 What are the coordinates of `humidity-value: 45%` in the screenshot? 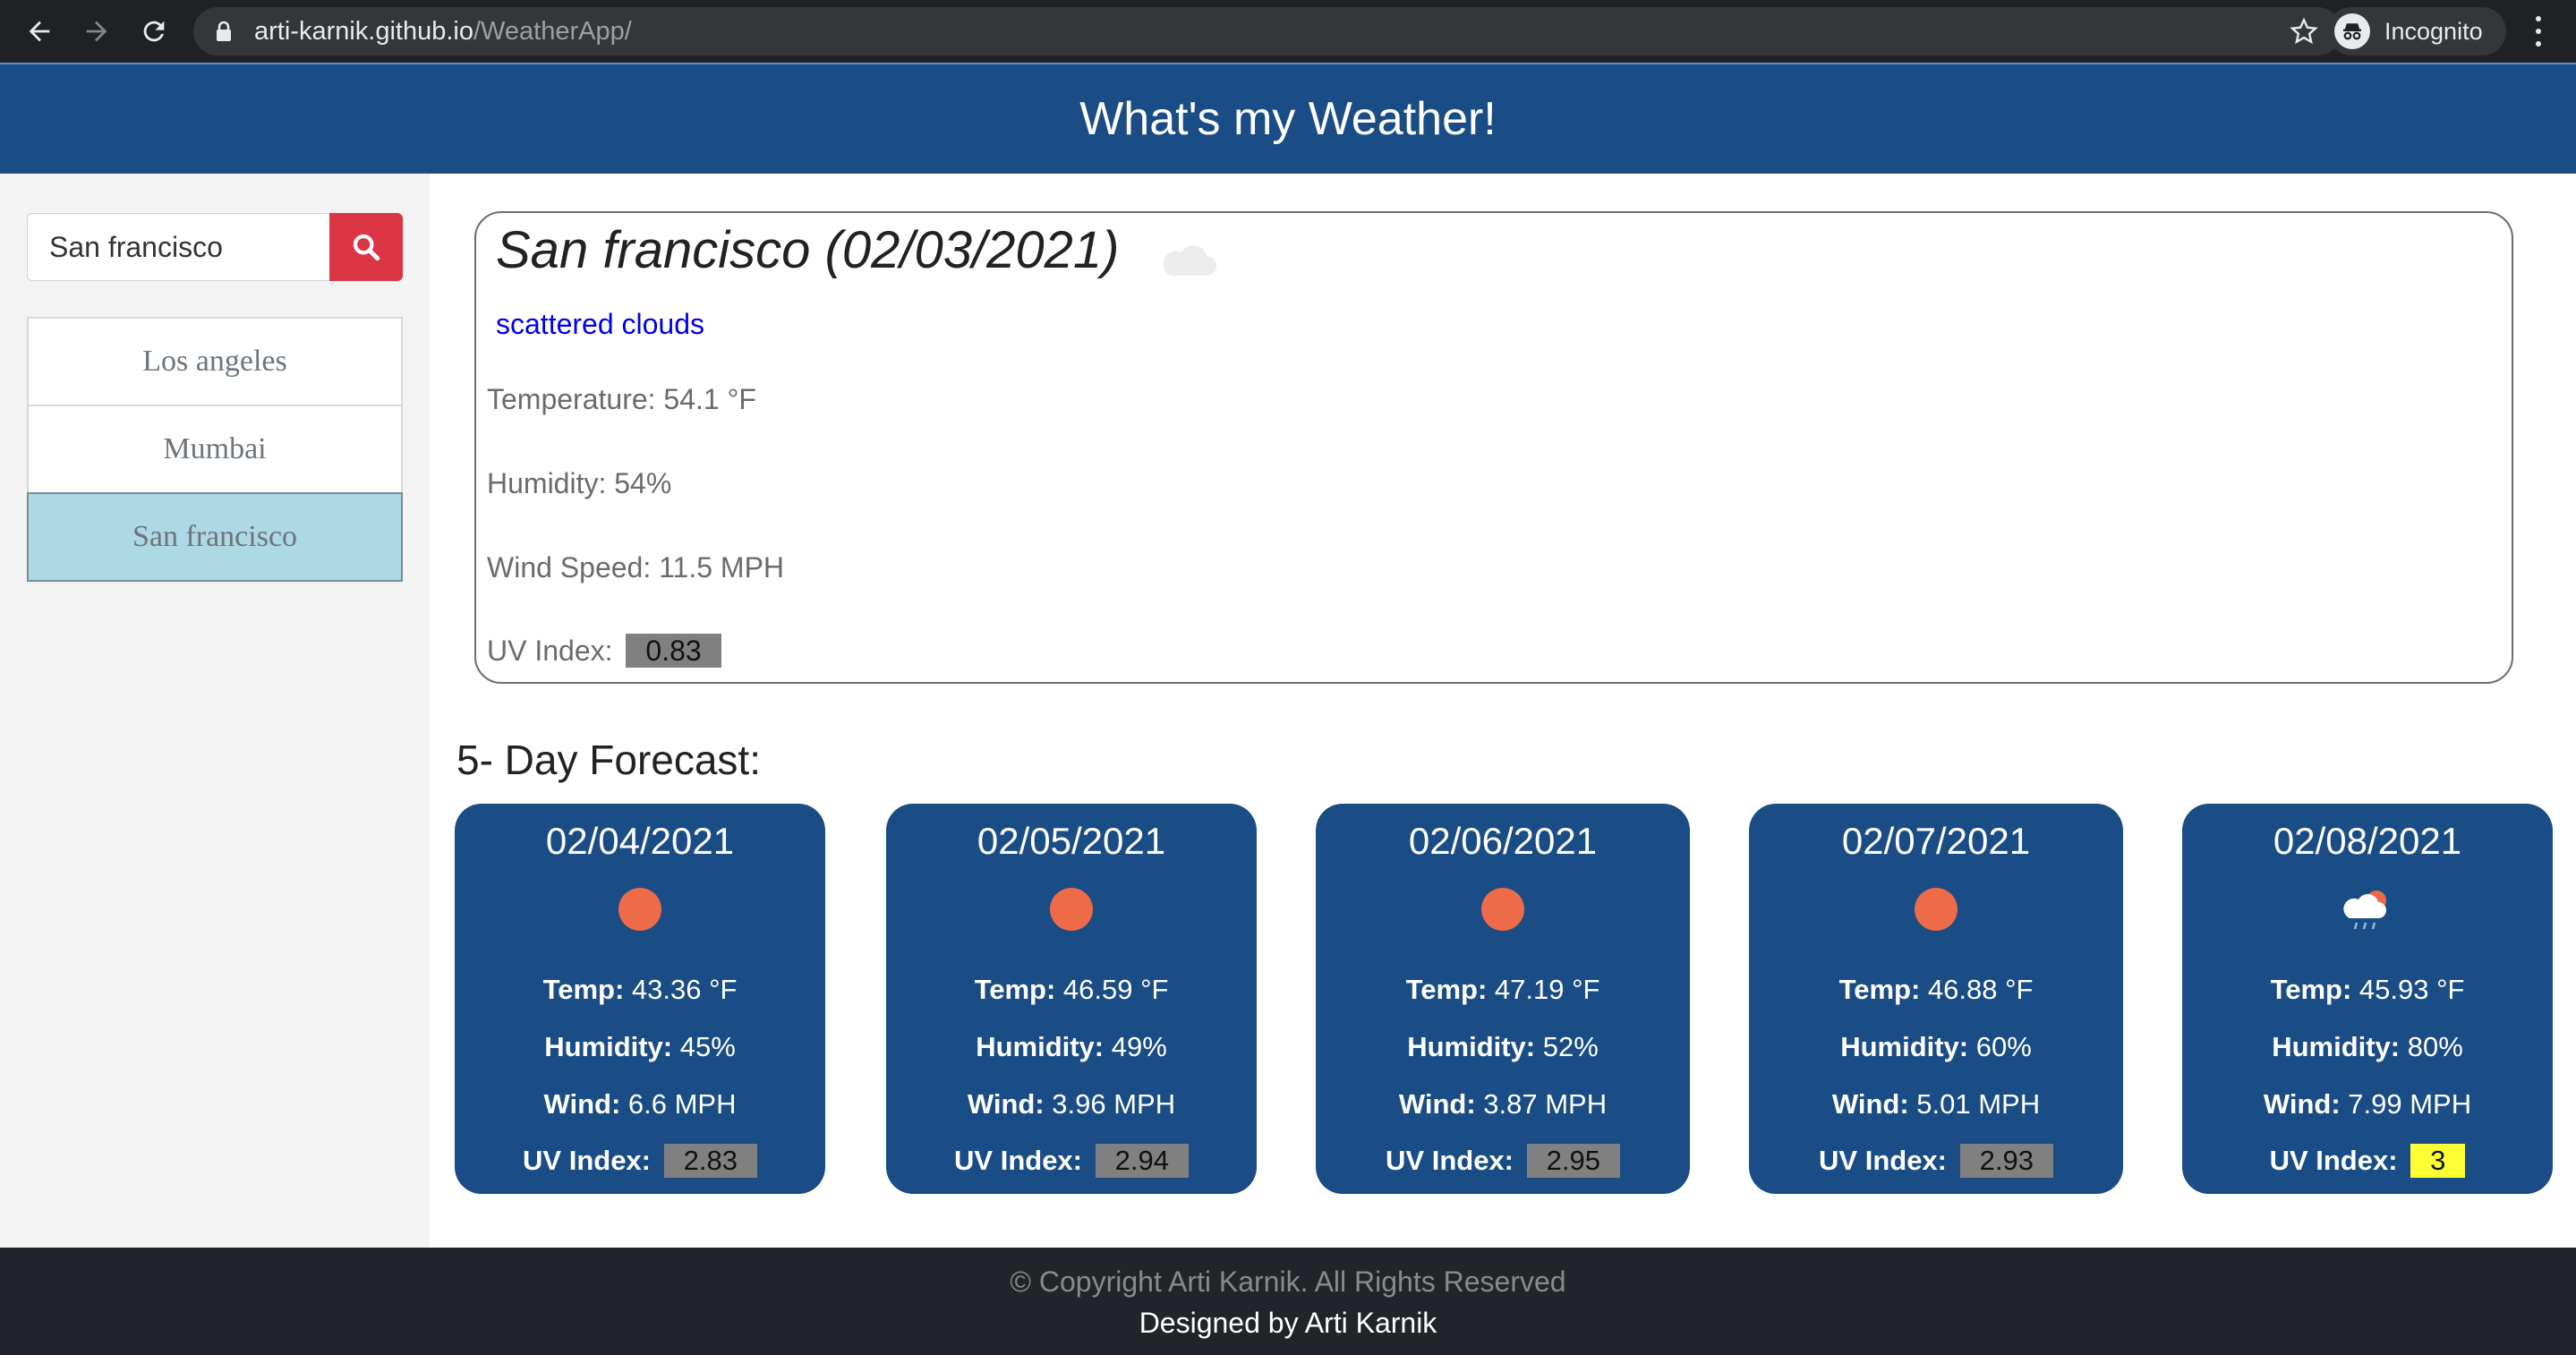 It's located at (707, 1046).